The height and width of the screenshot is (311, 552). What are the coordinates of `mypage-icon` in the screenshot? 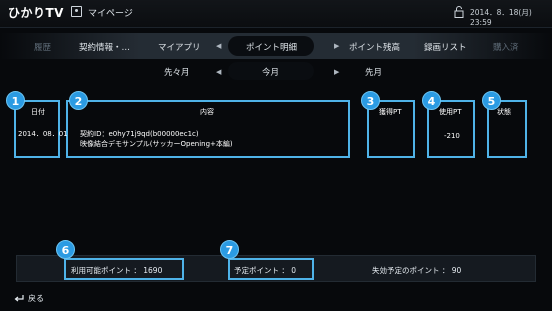 It's located at (76, 11).